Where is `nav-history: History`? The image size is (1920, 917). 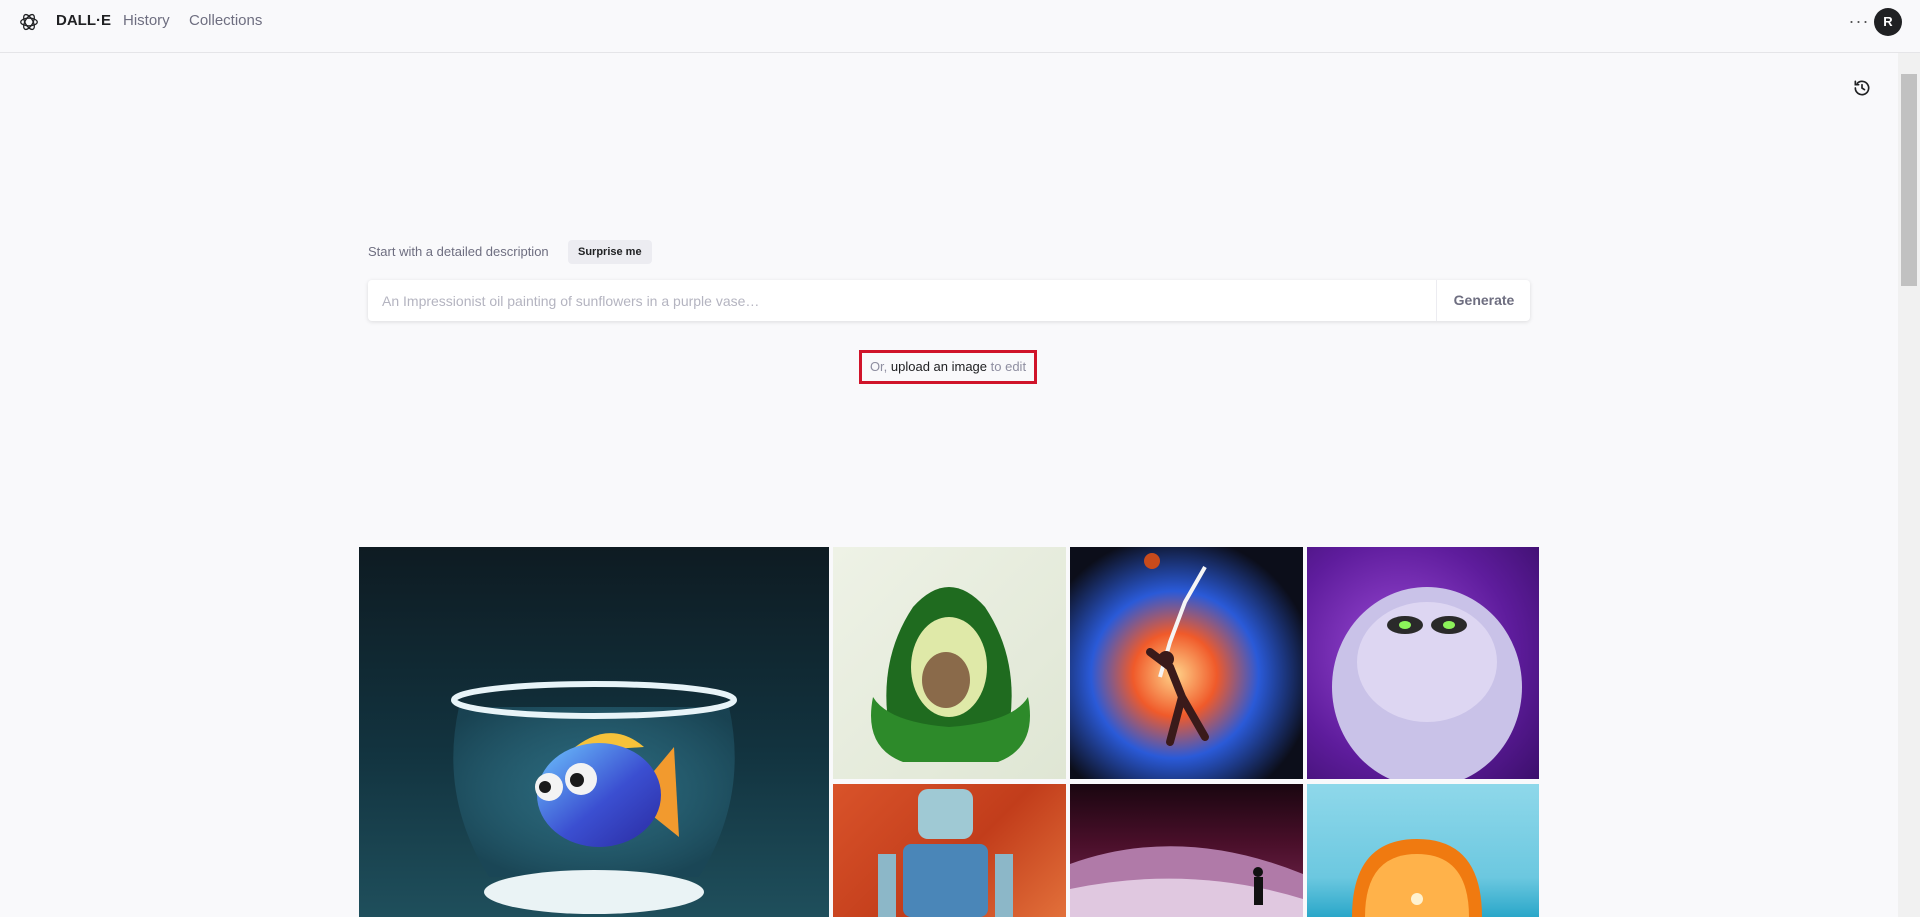 nav-history: History is located at coordinates (146, 20).